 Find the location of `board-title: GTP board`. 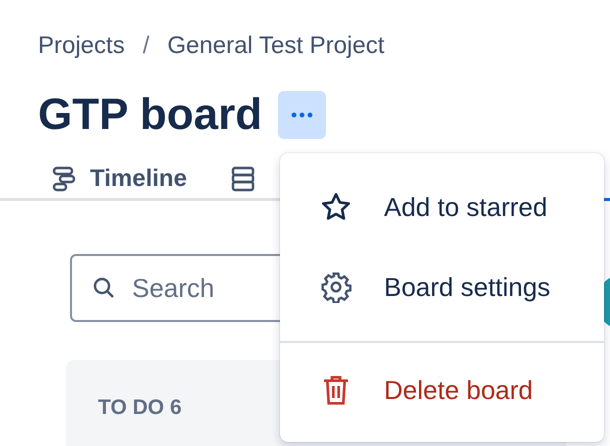

board-title: GTP board is located at coordinates (150, 115).